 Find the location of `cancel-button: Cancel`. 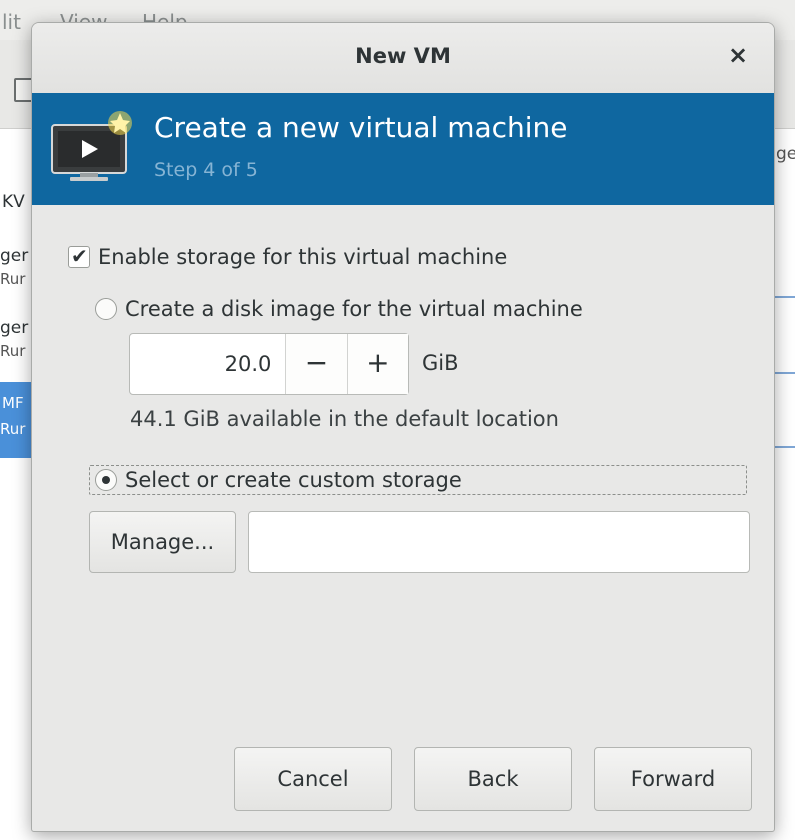

cancel-button: Cancel is located at coordinates (313, 779).